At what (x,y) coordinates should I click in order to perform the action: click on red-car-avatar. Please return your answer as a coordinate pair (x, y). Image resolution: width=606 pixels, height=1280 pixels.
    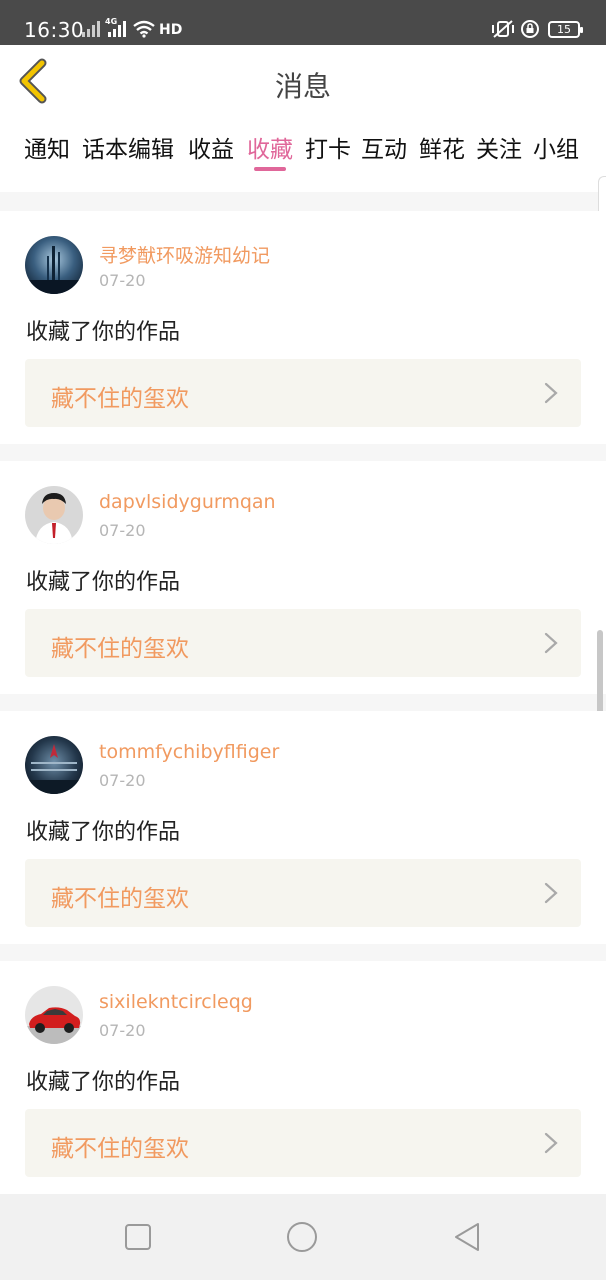
    Looking at the image, I should click on (54, 1015).